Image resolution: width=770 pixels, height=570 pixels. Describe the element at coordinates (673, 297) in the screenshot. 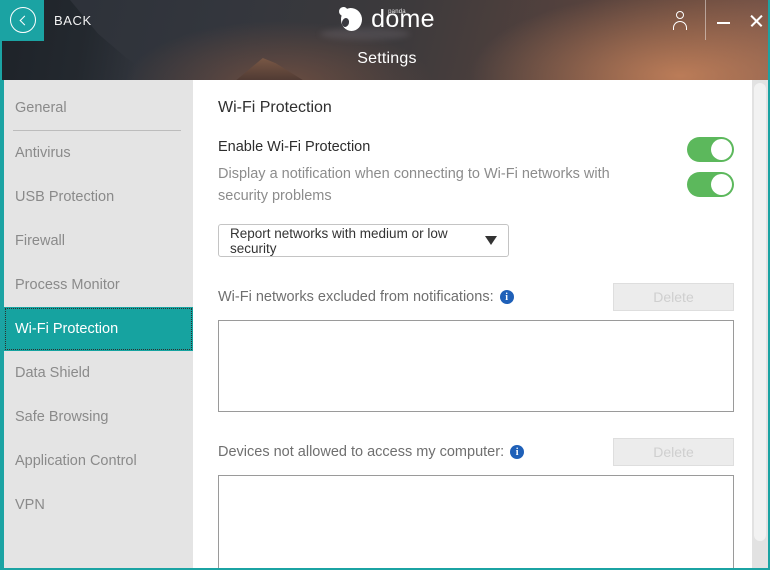

I see `delete-excluded-network-button: Delete` at that location.